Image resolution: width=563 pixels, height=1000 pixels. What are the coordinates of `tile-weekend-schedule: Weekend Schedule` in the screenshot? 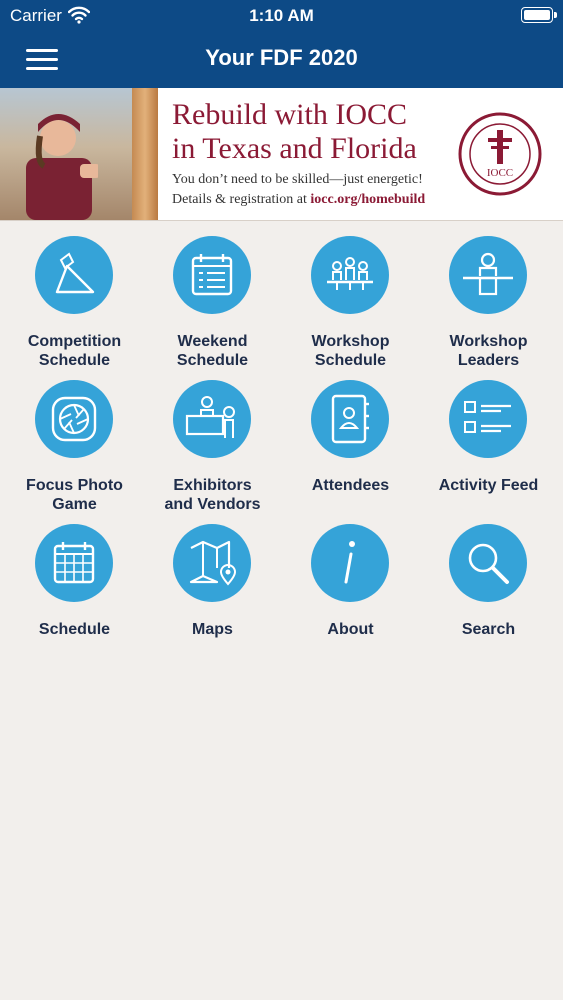 It's located at (212, 294).